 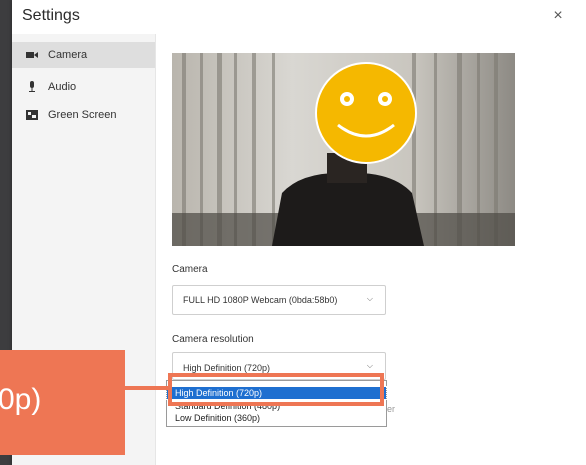 I want to click on camera-device-select: FULL HD 1080P Webcam (0bda:58b0) ⌵, so click(x=279, y=300).